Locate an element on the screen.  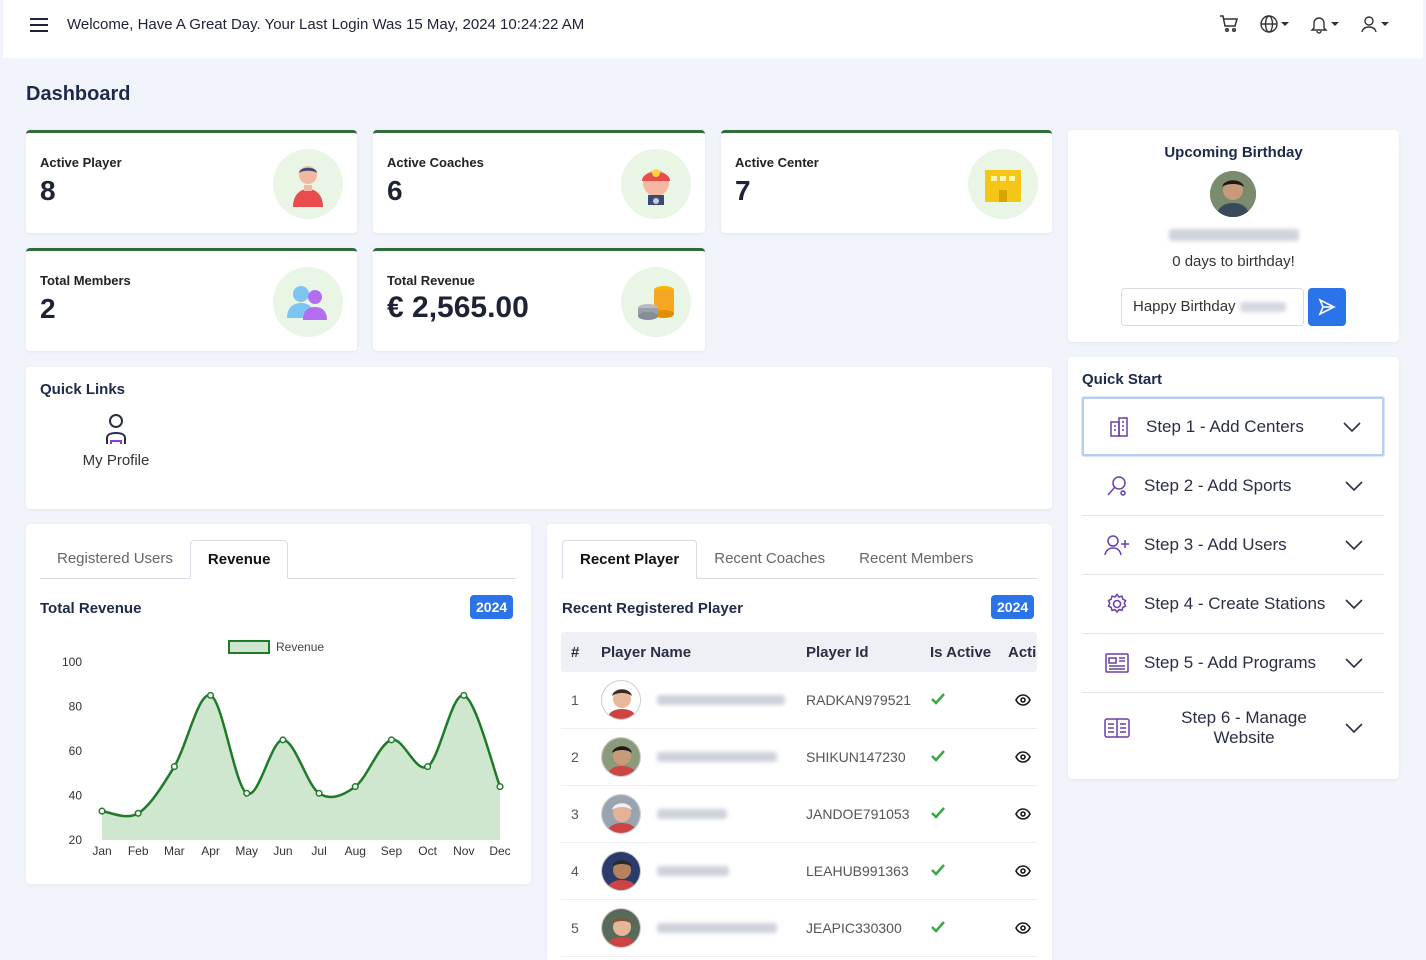
legend-swatch is located at coordinates (249, 647).